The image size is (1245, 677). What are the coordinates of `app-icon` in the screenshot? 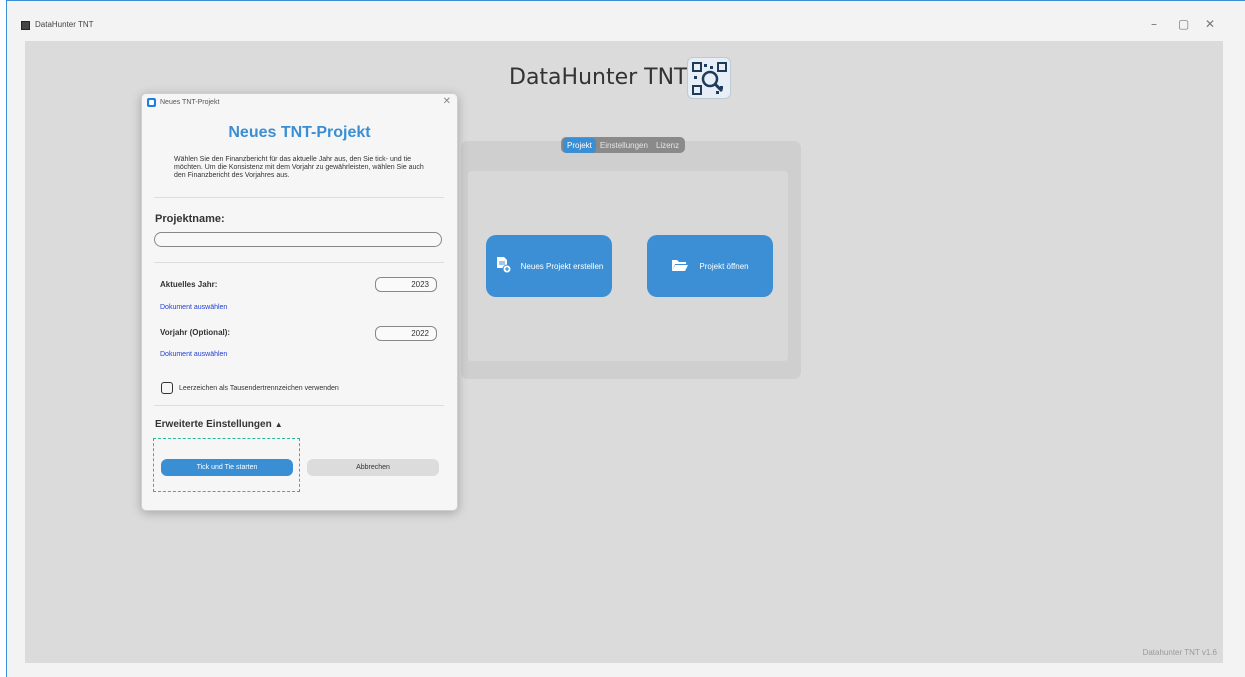 It's located at (25, 25).